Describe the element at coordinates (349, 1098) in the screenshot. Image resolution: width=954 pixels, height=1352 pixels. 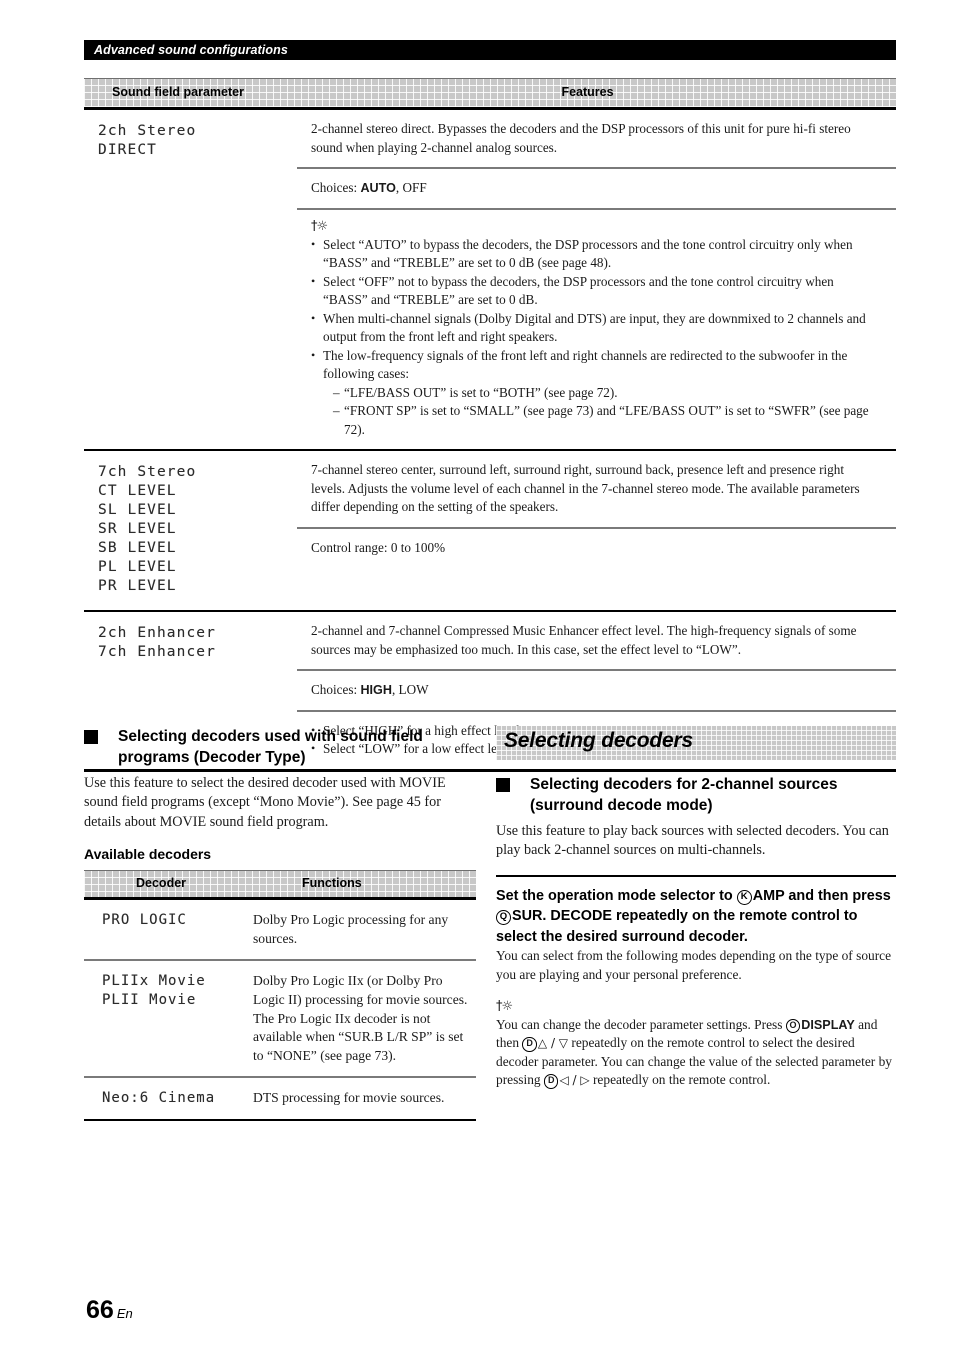
I see `decoder-function-cell: DTS processing for movie sources.` at that location.